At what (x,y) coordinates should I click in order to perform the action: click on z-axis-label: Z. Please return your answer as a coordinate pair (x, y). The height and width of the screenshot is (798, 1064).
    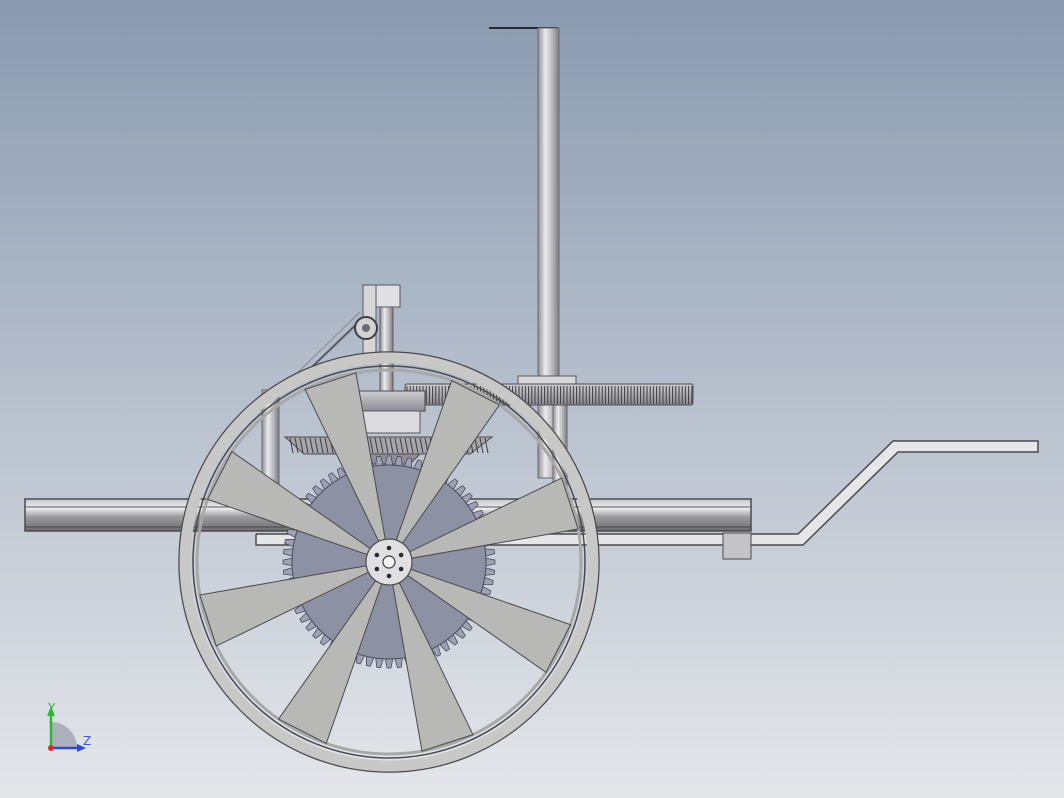
    Looking at the image, I should click on (87, 741).